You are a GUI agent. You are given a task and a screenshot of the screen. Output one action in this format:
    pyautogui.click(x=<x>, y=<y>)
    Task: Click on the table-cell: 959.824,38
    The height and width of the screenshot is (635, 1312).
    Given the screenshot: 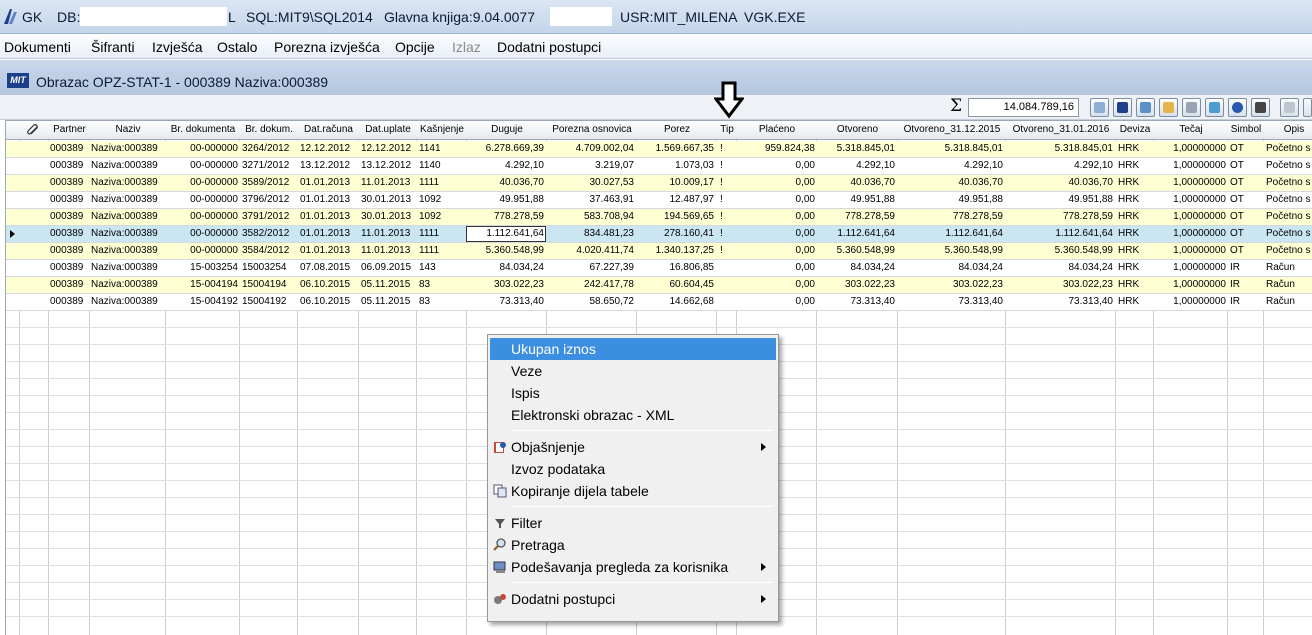 What is the action you would take?
    pyautogui.click(x=776, y=148)
    